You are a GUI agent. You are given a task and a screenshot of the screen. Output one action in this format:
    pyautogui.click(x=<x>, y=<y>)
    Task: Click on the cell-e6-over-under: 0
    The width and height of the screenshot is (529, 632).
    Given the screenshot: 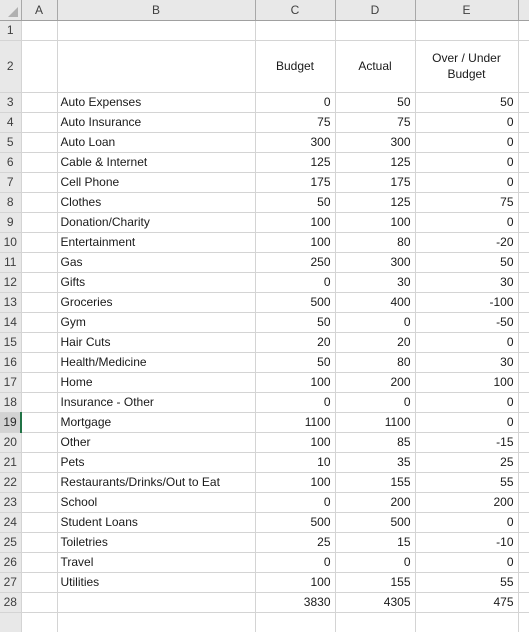 What is the action you would take?
    pyautogui.click(x=467, y=162)
    